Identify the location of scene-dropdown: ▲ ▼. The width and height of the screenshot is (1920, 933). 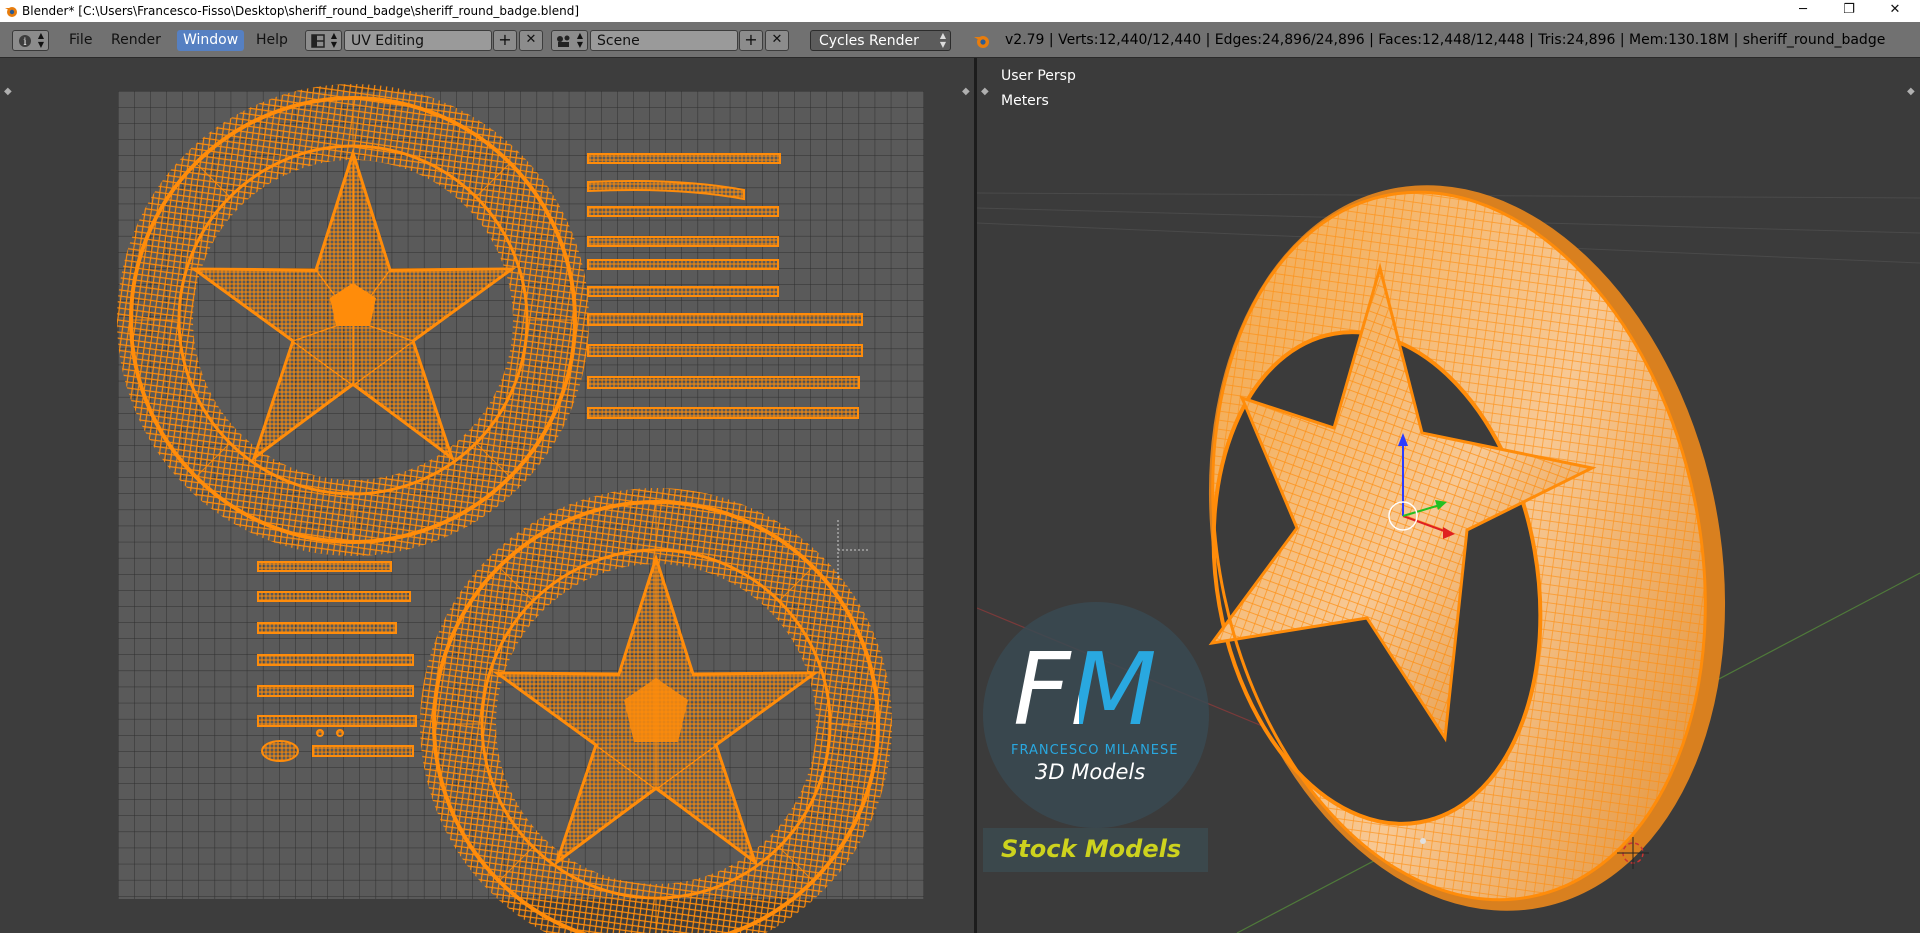
(569, 40).